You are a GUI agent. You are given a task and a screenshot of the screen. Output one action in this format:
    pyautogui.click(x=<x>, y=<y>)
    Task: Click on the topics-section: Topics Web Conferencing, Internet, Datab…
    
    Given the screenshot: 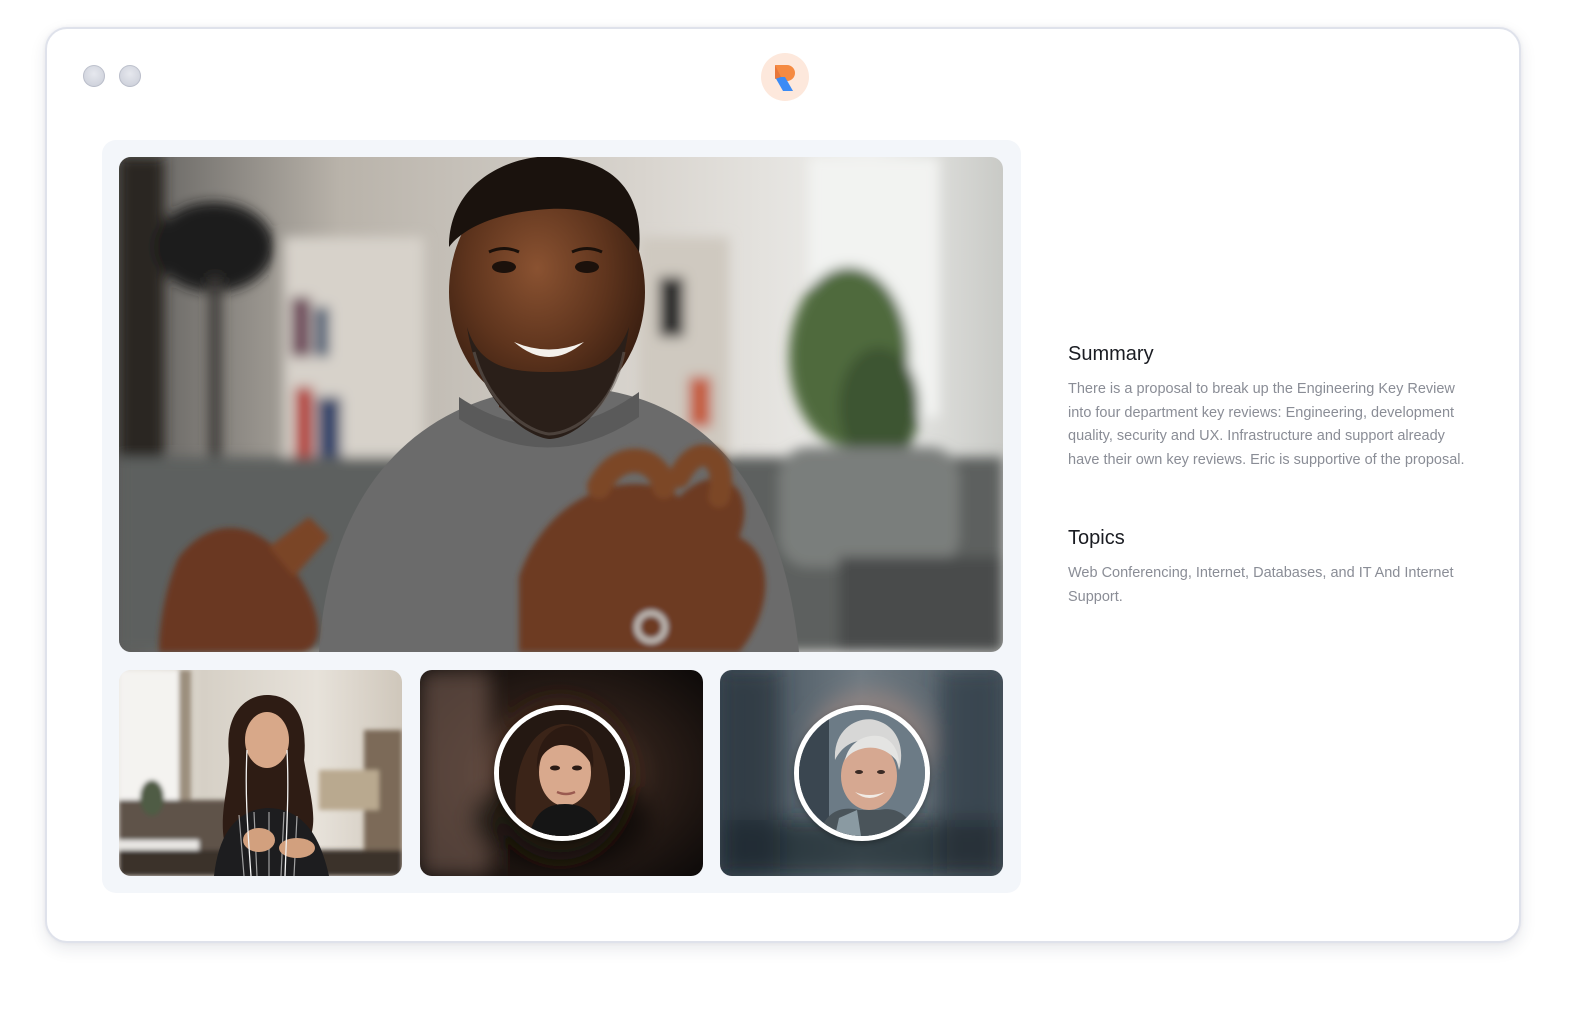 What is the action you would take?
    pyautogui.click(x=1273, y=567)
    